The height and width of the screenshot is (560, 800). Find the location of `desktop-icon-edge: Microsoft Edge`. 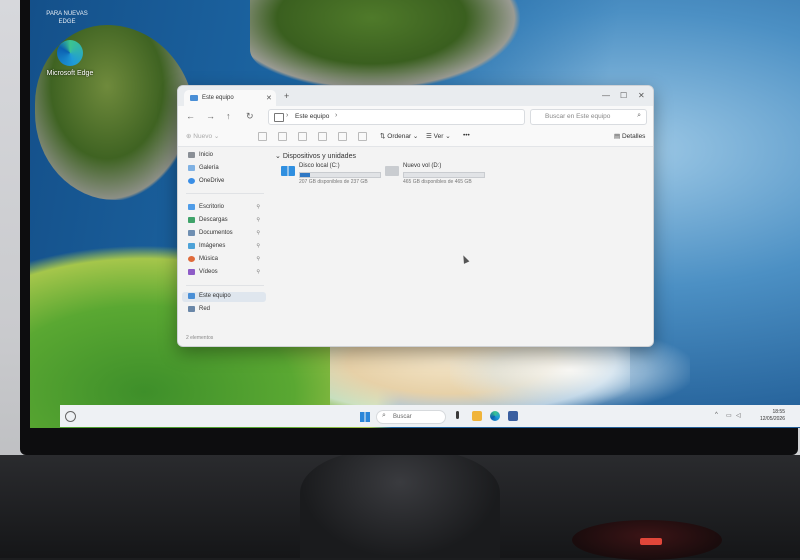

desktop-icon-edge: Microsoft Edge is located at coordinates (70, 58).